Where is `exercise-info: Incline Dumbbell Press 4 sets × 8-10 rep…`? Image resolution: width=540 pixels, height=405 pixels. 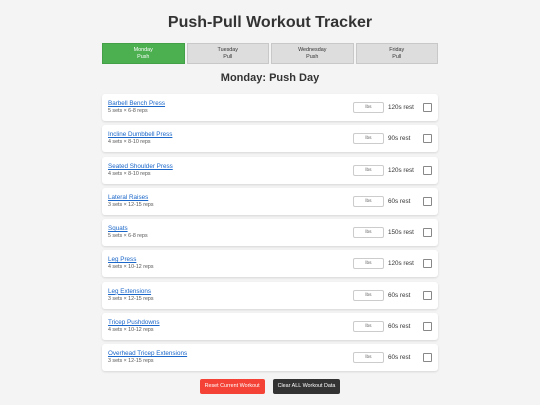
exercise-info: Incline Dumbbell Press 4 sets × 8-10 rep… is located at coordinates (230, 138).